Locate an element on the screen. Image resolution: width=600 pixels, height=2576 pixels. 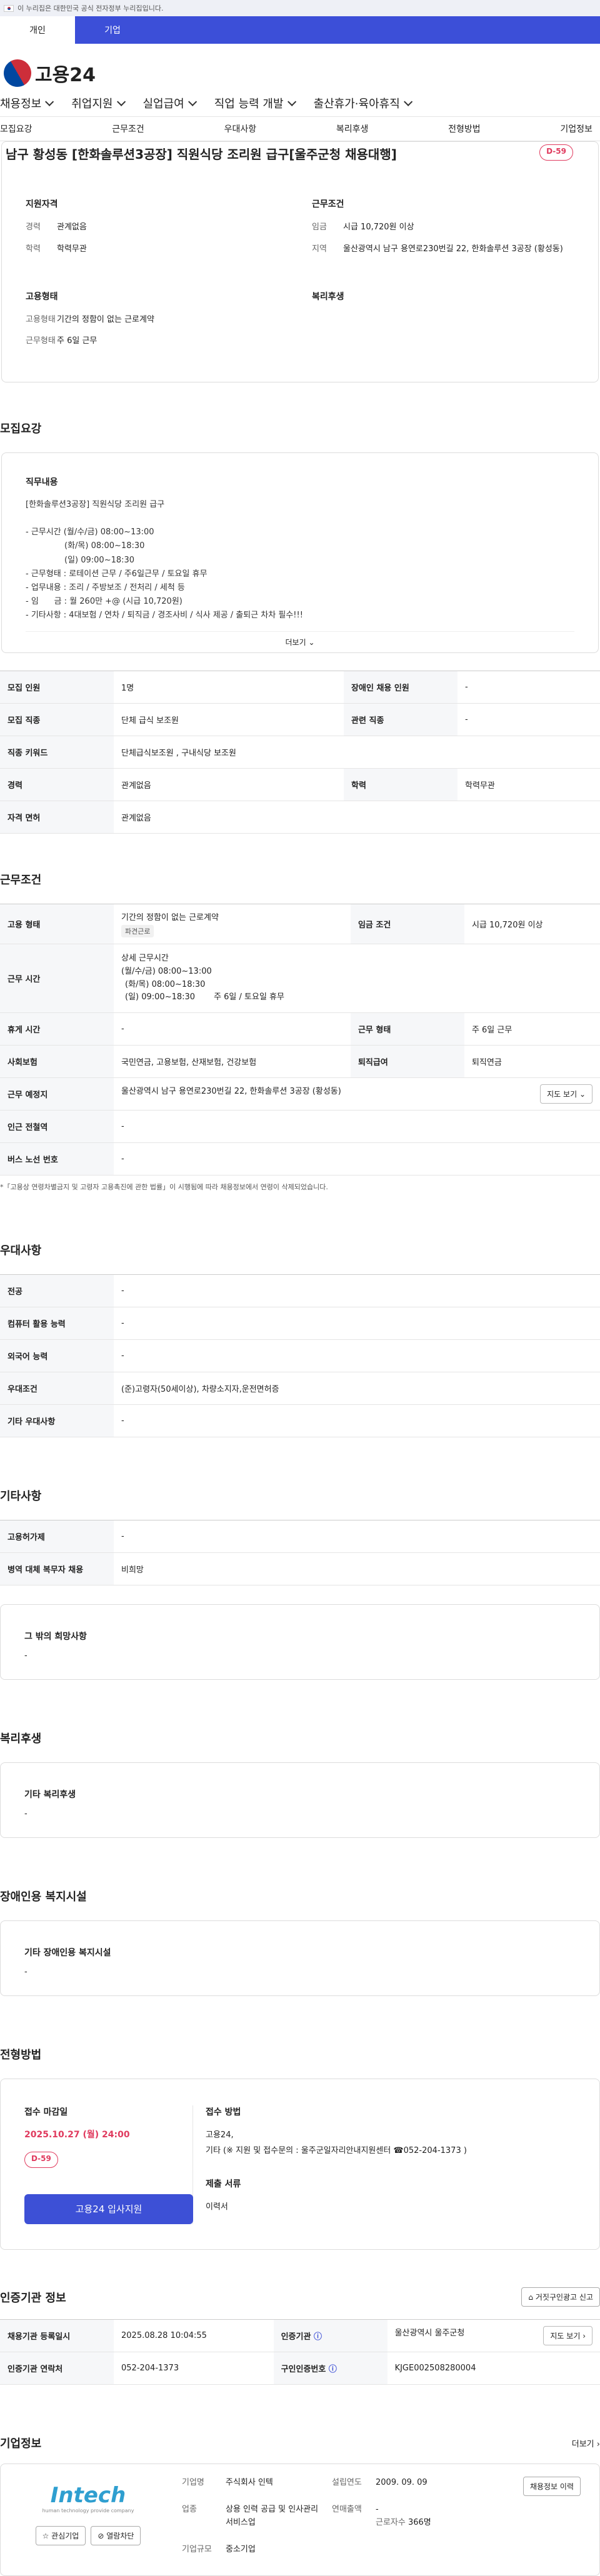
tab-company: 기업 is located at coordinates (112, 30).